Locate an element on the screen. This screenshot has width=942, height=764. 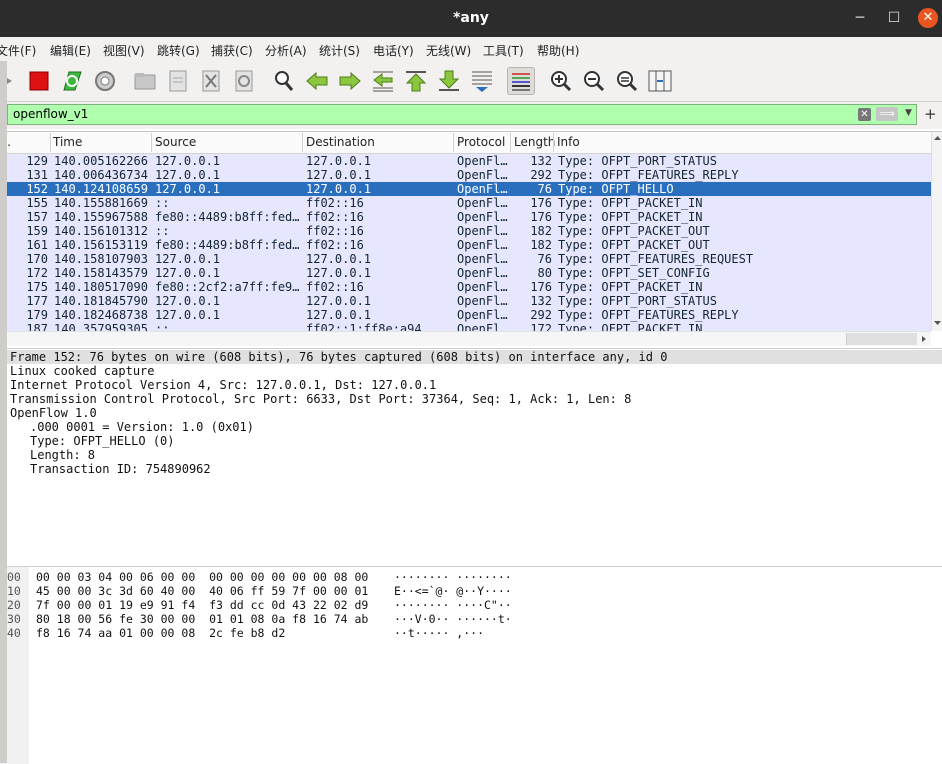
cell-no: 157 is located at coordinates (37, 217).